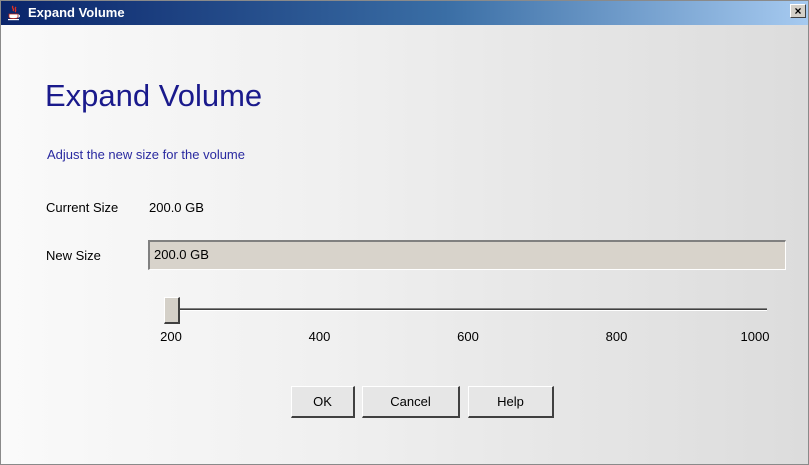  What do you see at coordinates (82, 207) in the screenshot?
I see `current-size-label: Current Size` at bounding box center [82, 207].